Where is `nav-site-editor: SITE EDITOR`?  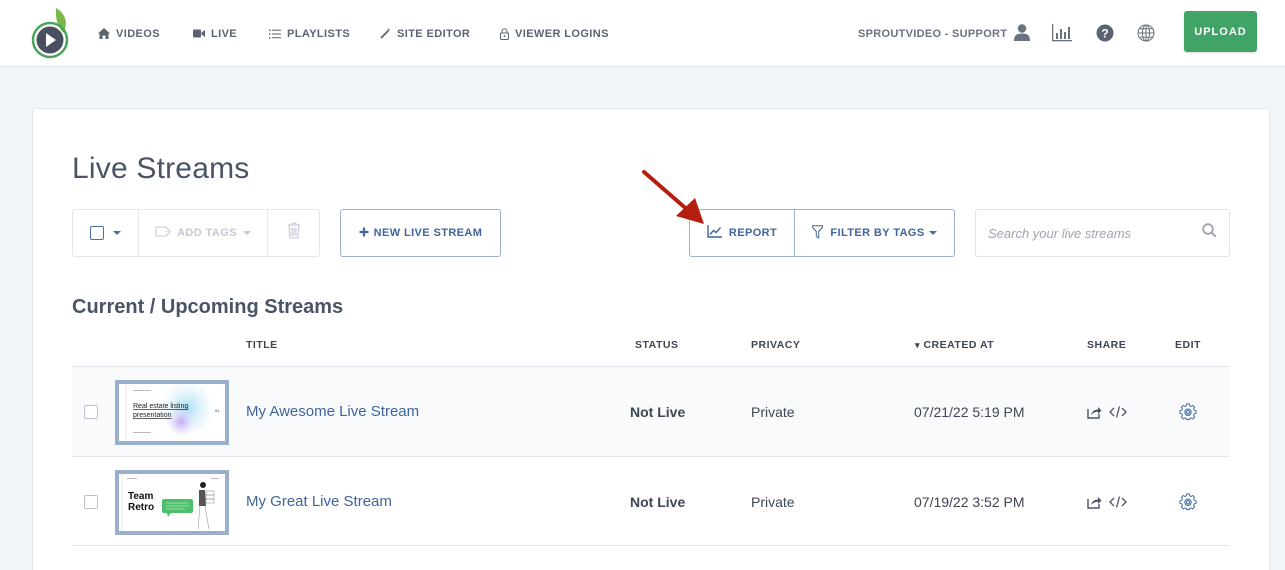 nav-site-editor: SITE EDITOR is located at coordinates (425, 33).